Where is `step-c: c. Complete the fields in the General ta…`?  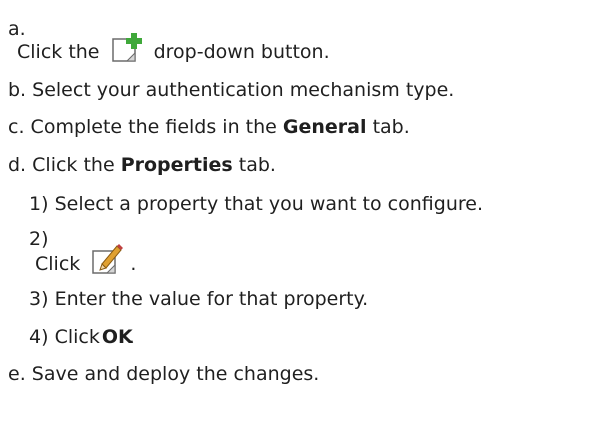
step-c: c. Complete the fields in the General ta… is located at coordinates (209, 127).